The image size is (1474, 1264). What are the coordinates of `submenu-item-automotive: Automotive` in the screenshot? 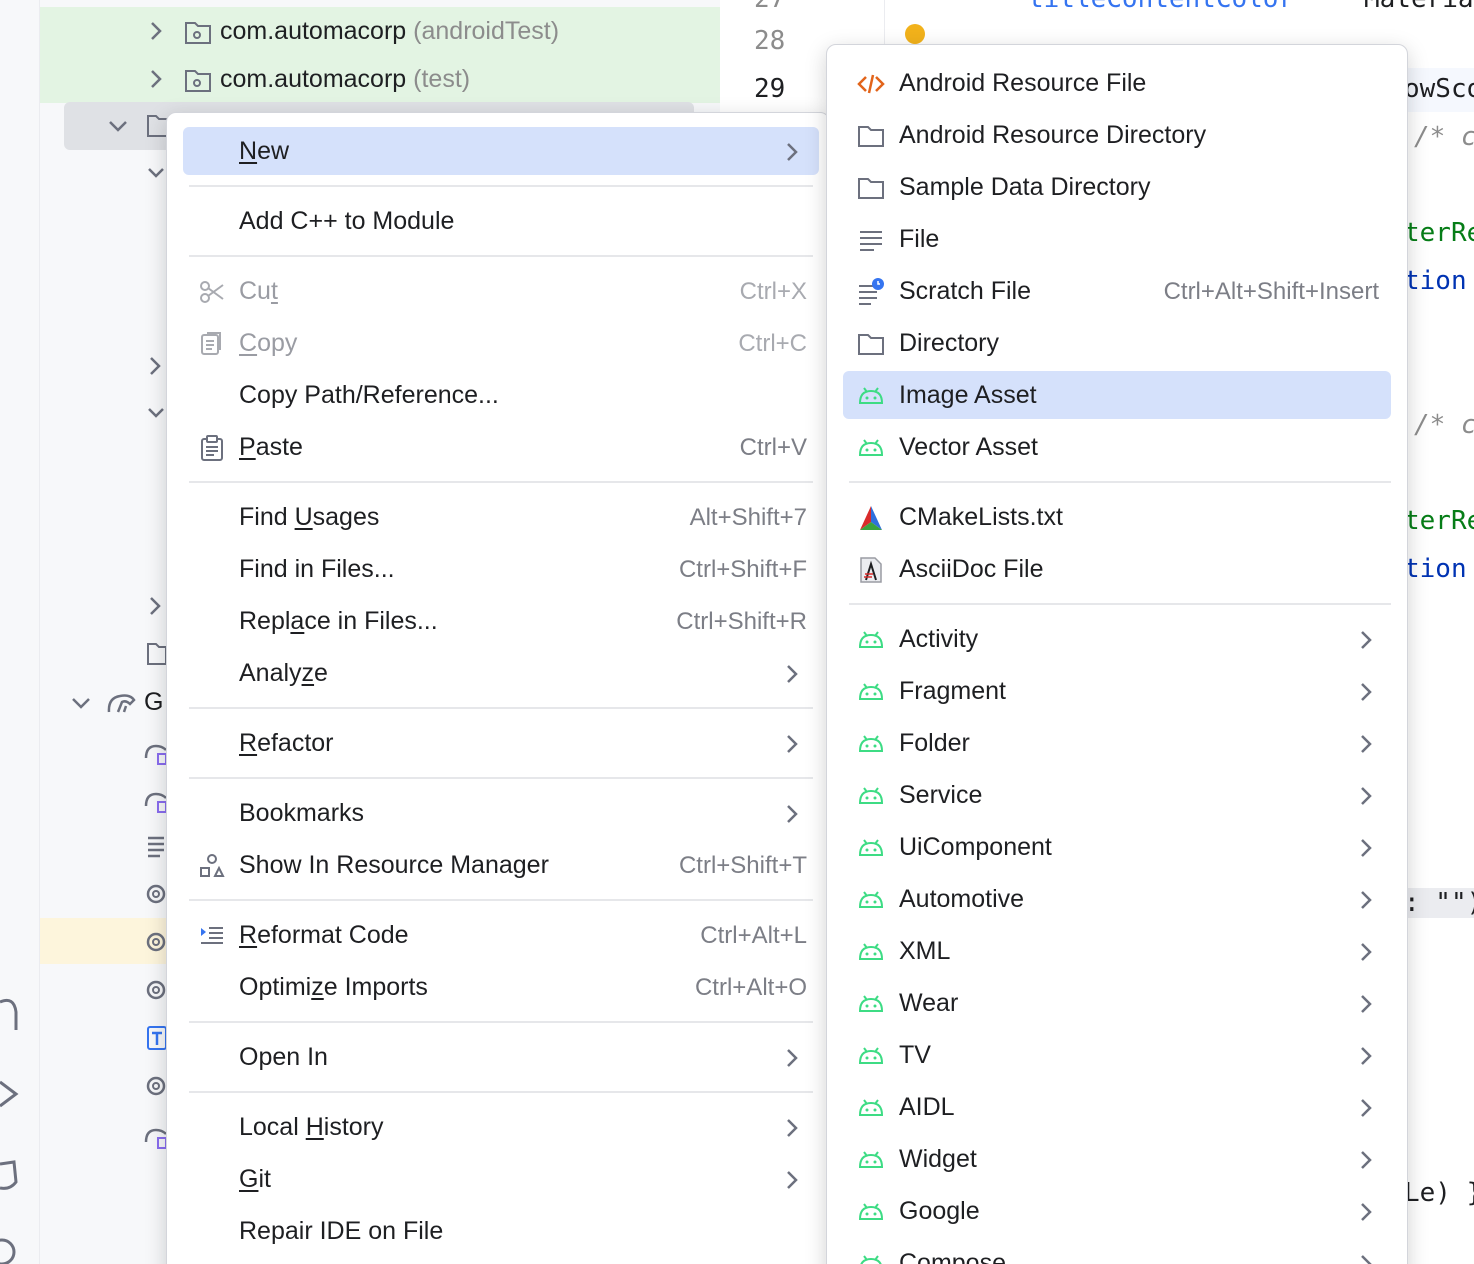 It's located at (1117, 899).